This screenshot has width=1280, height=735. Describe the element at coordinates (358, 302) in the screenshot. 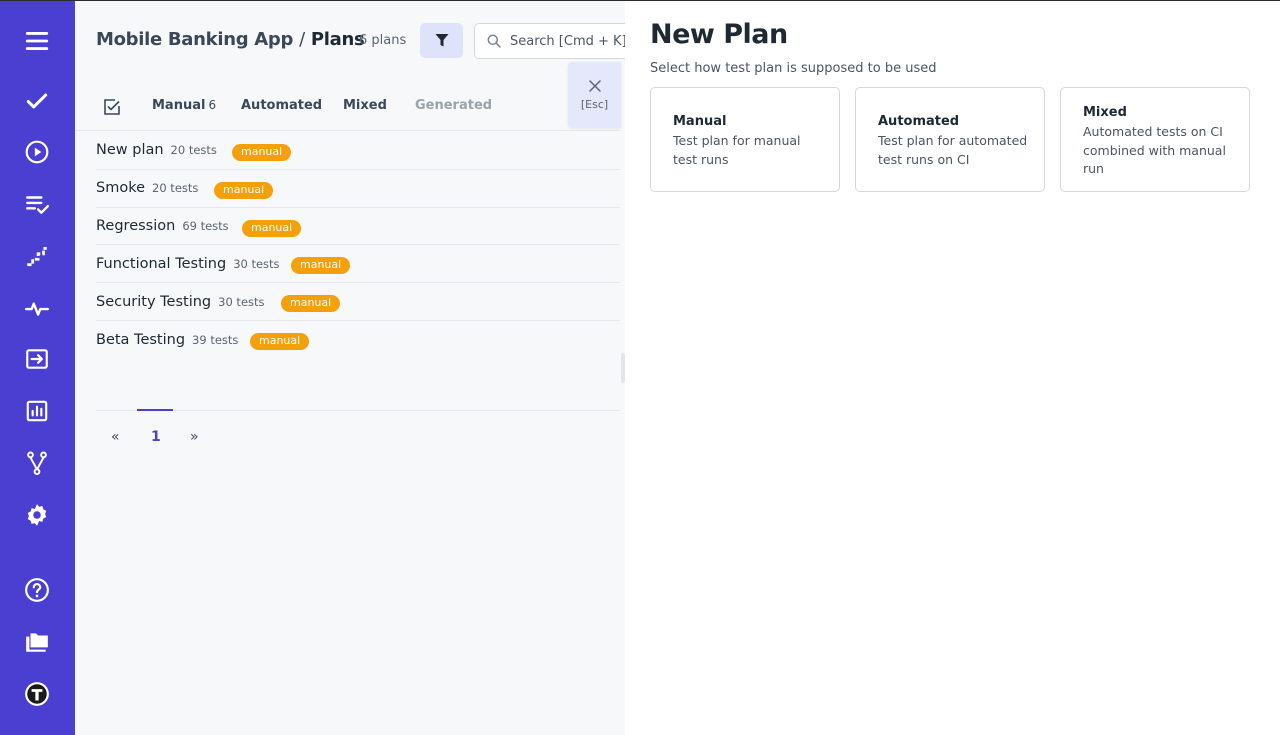

I see `plan-row: Security Testing 30 tests manual` at that location.